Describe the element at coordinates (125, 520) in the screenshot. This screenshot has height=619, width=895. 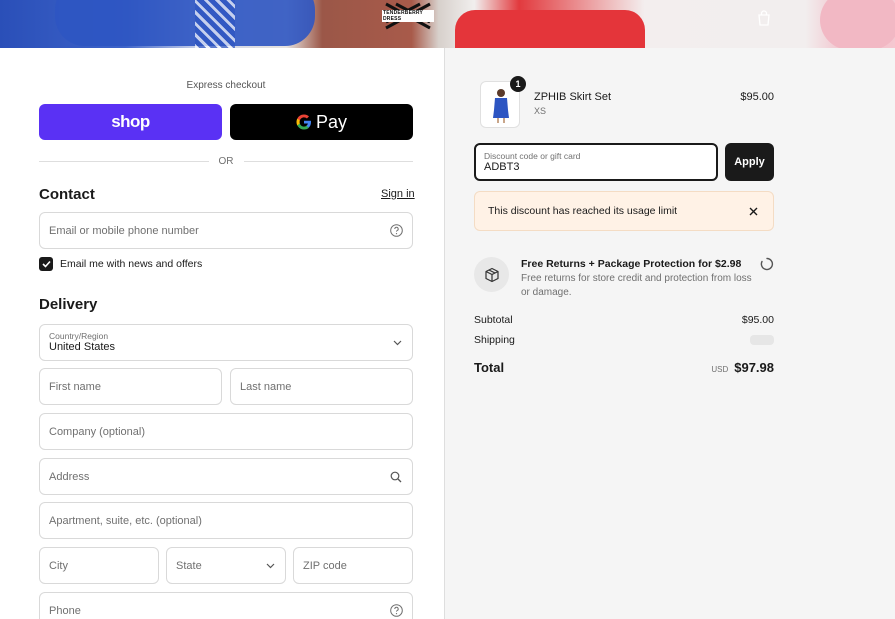
I see `apartment-placeholder: Apartment, suite, etc. (optional)` at that location.